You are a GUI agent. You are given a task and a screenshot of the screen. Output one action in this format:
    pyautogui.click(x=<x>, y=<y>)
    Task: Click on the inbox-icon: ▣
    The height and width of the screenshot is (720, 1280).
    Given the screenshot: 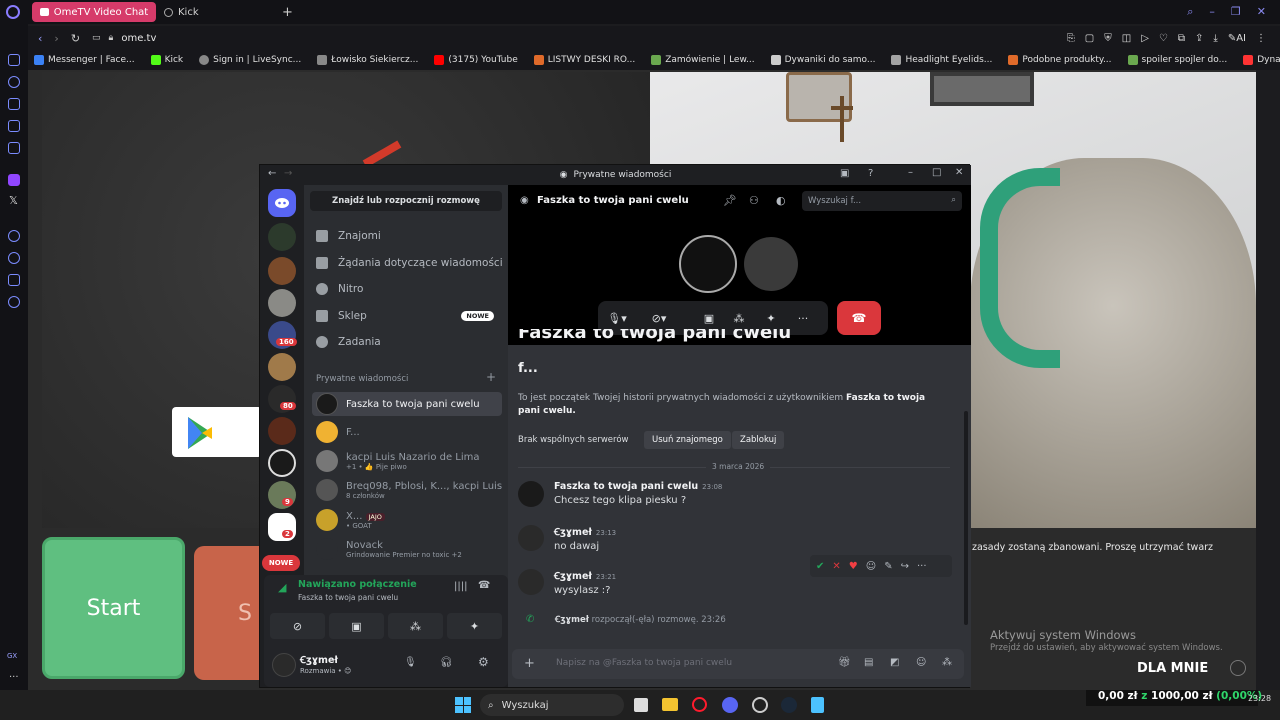 What is the action you would take?
    pyautogui.click(x=844, y=173)
    